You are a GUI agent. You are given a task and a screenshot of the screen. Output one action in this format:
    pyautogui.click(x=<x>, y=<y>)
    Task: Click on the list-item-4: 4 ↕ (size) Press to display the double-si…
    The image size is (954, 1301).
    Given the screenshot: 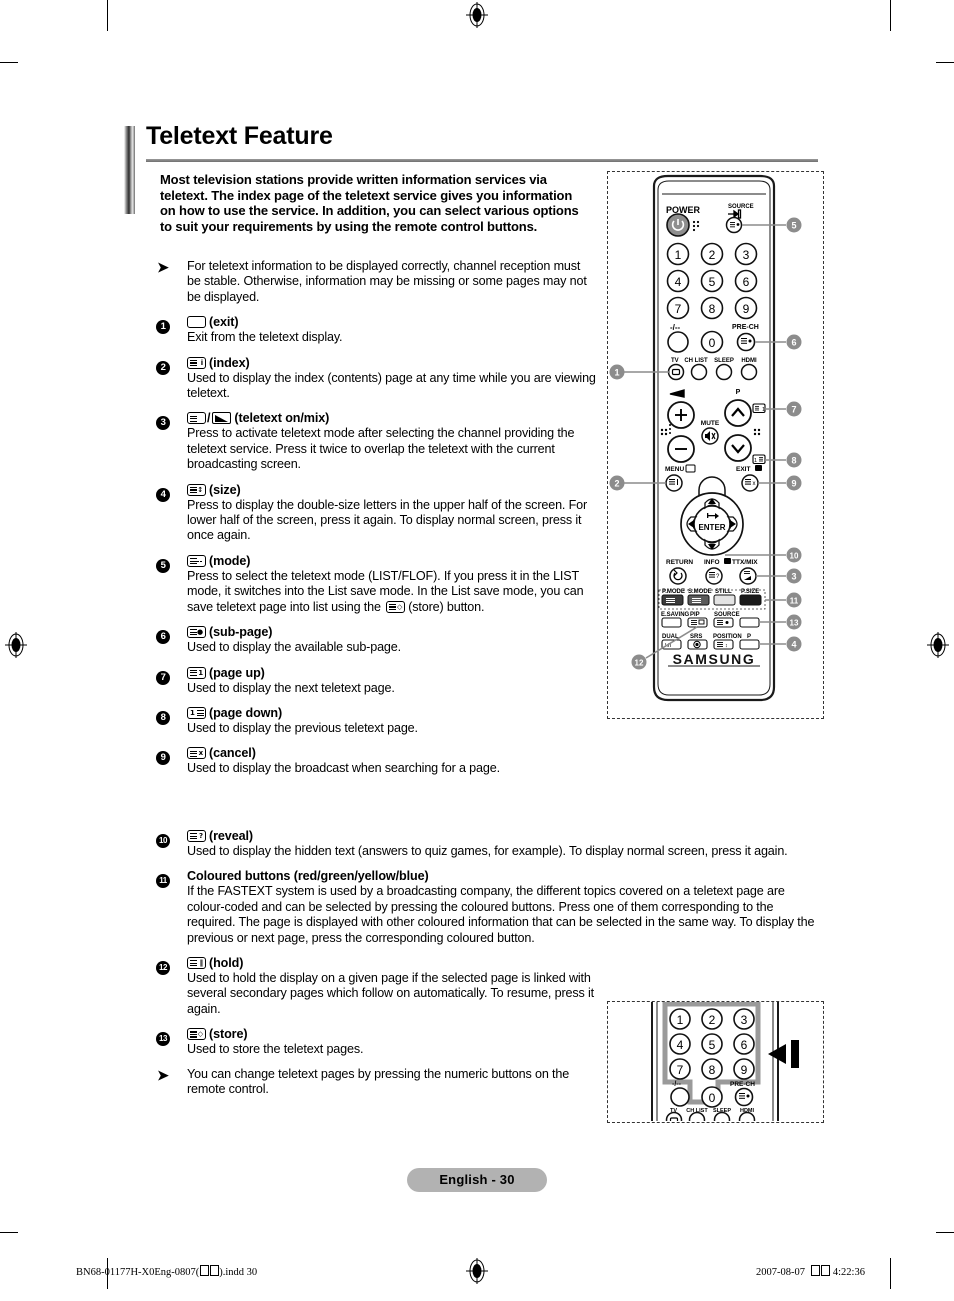 What is the action you would take?
    pyautogui.click(x=376, y=513)
    